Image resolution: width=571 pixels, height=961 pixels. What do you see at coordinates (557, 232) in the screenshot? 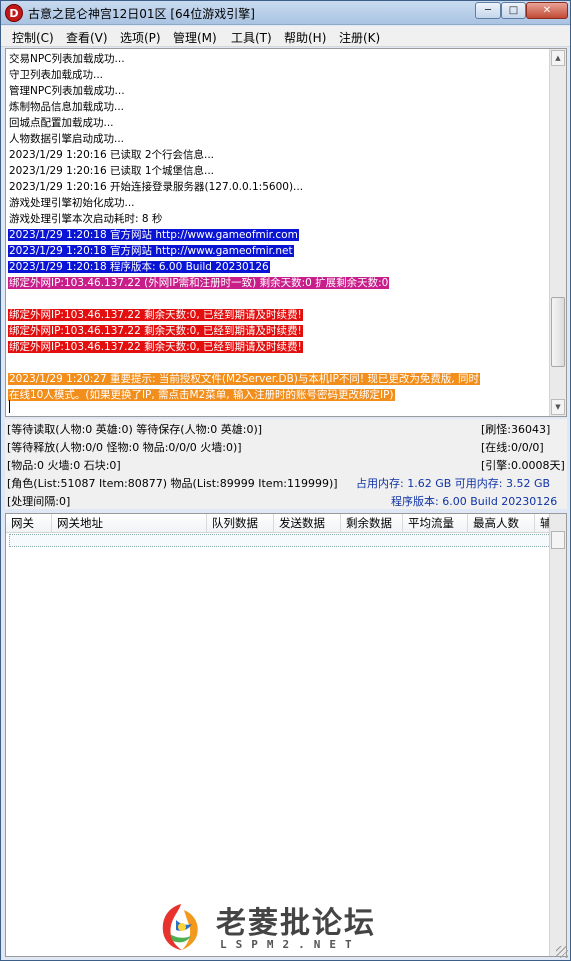
I see `log-scrollbar: ▲ ▼` at bounding box center [557, 232].